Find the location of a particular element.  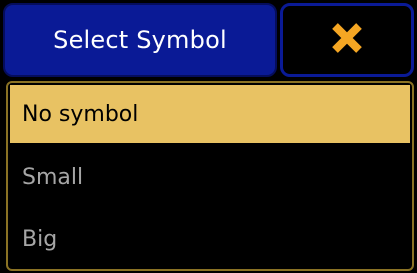

close-button is located at coordinates (347, 40).